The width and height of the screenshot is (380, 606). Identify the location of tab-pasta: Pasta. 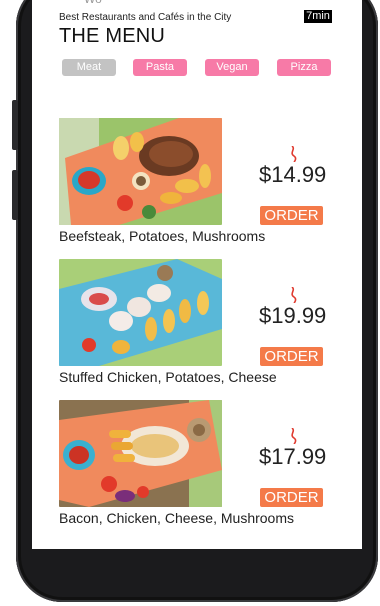
(160, 67).